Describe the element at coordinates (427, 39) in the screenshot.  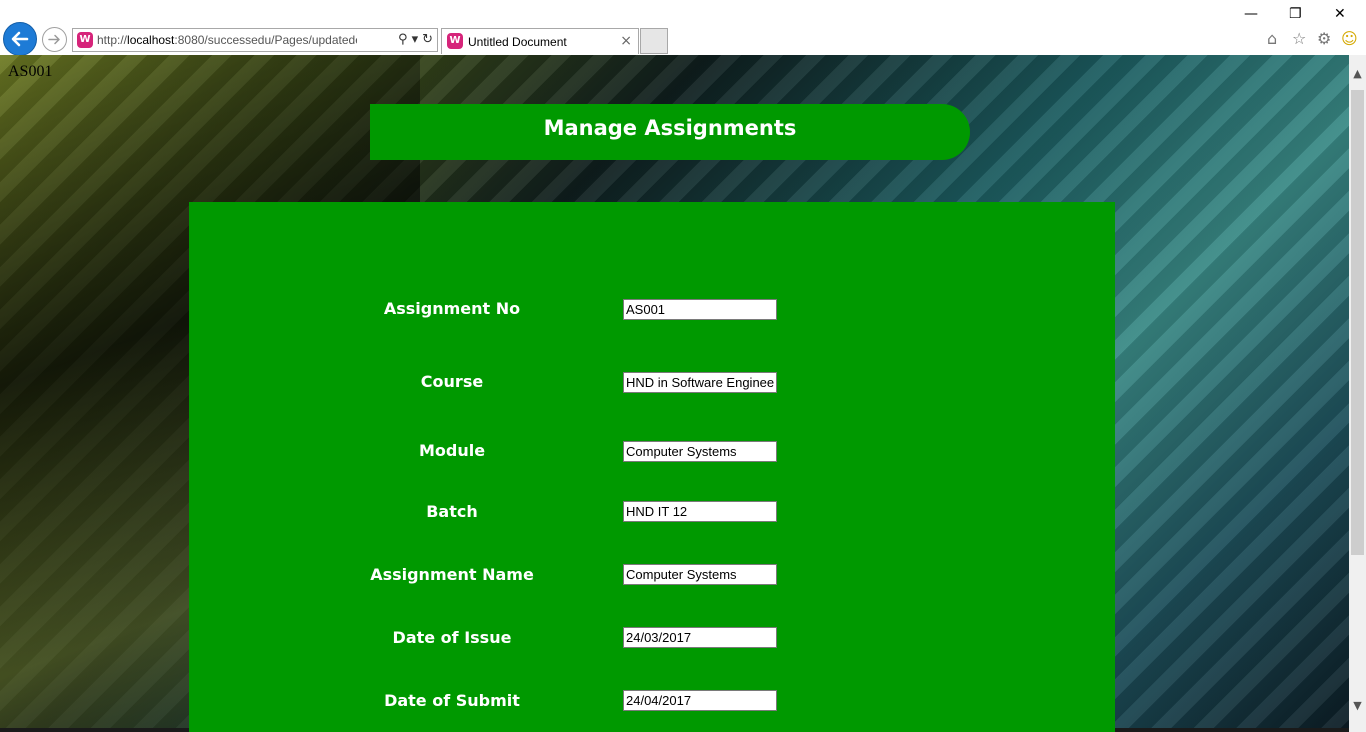
I see `refresh-icon: ↻` at that location.